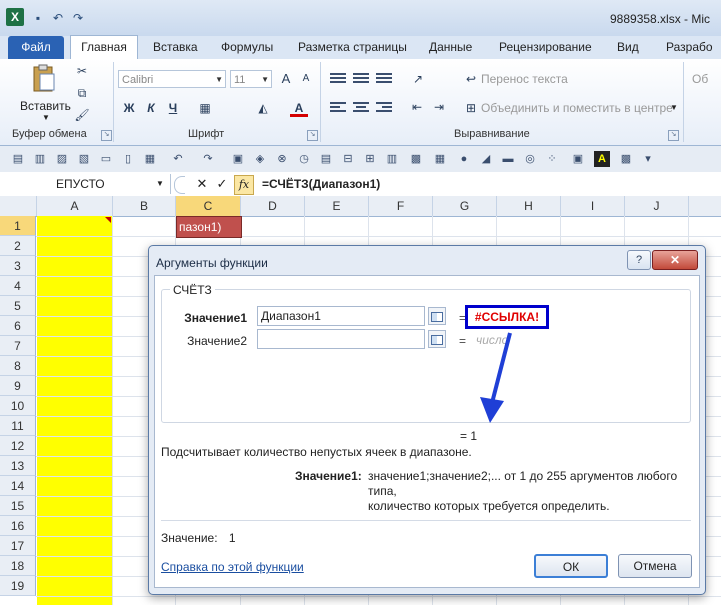 This screenshot has height=605, width=721. Describe the element at coordinates (689, 47) in the screenshot. I see `tab-developer: Разрабо` at that location.